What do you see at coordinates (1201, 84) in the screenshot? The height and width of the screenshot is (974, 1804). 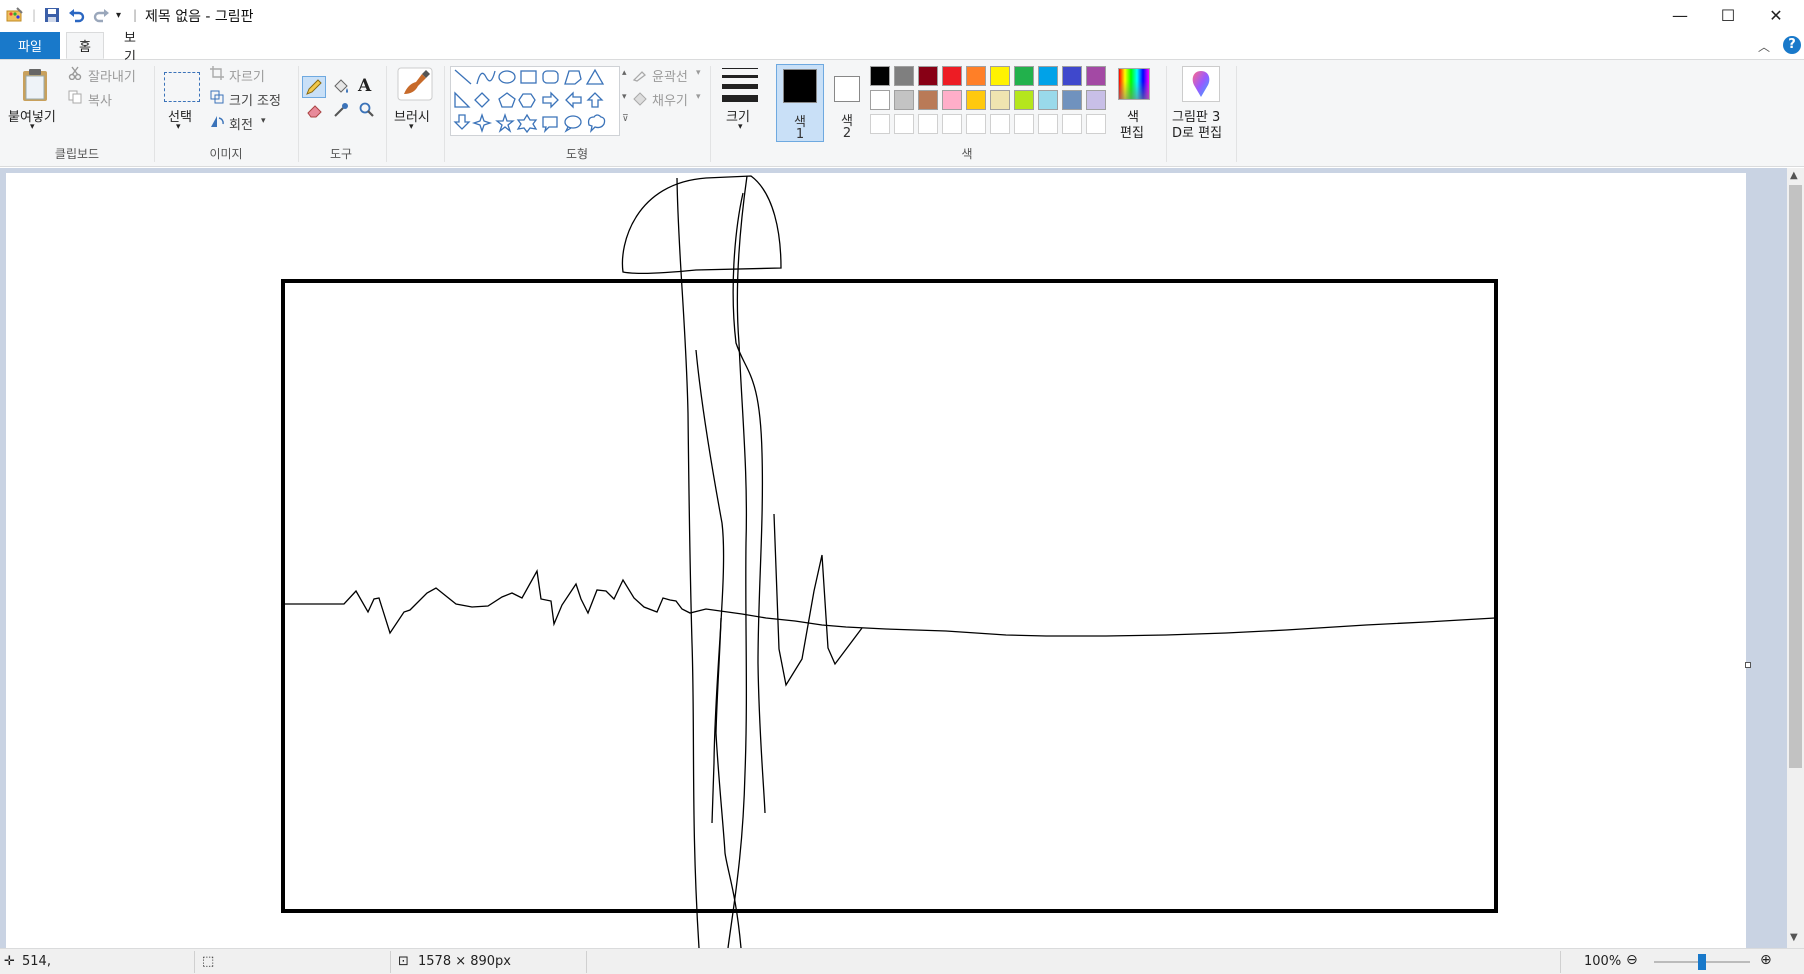 I see `paint3d-icon` at bounding box center [1201, 84].